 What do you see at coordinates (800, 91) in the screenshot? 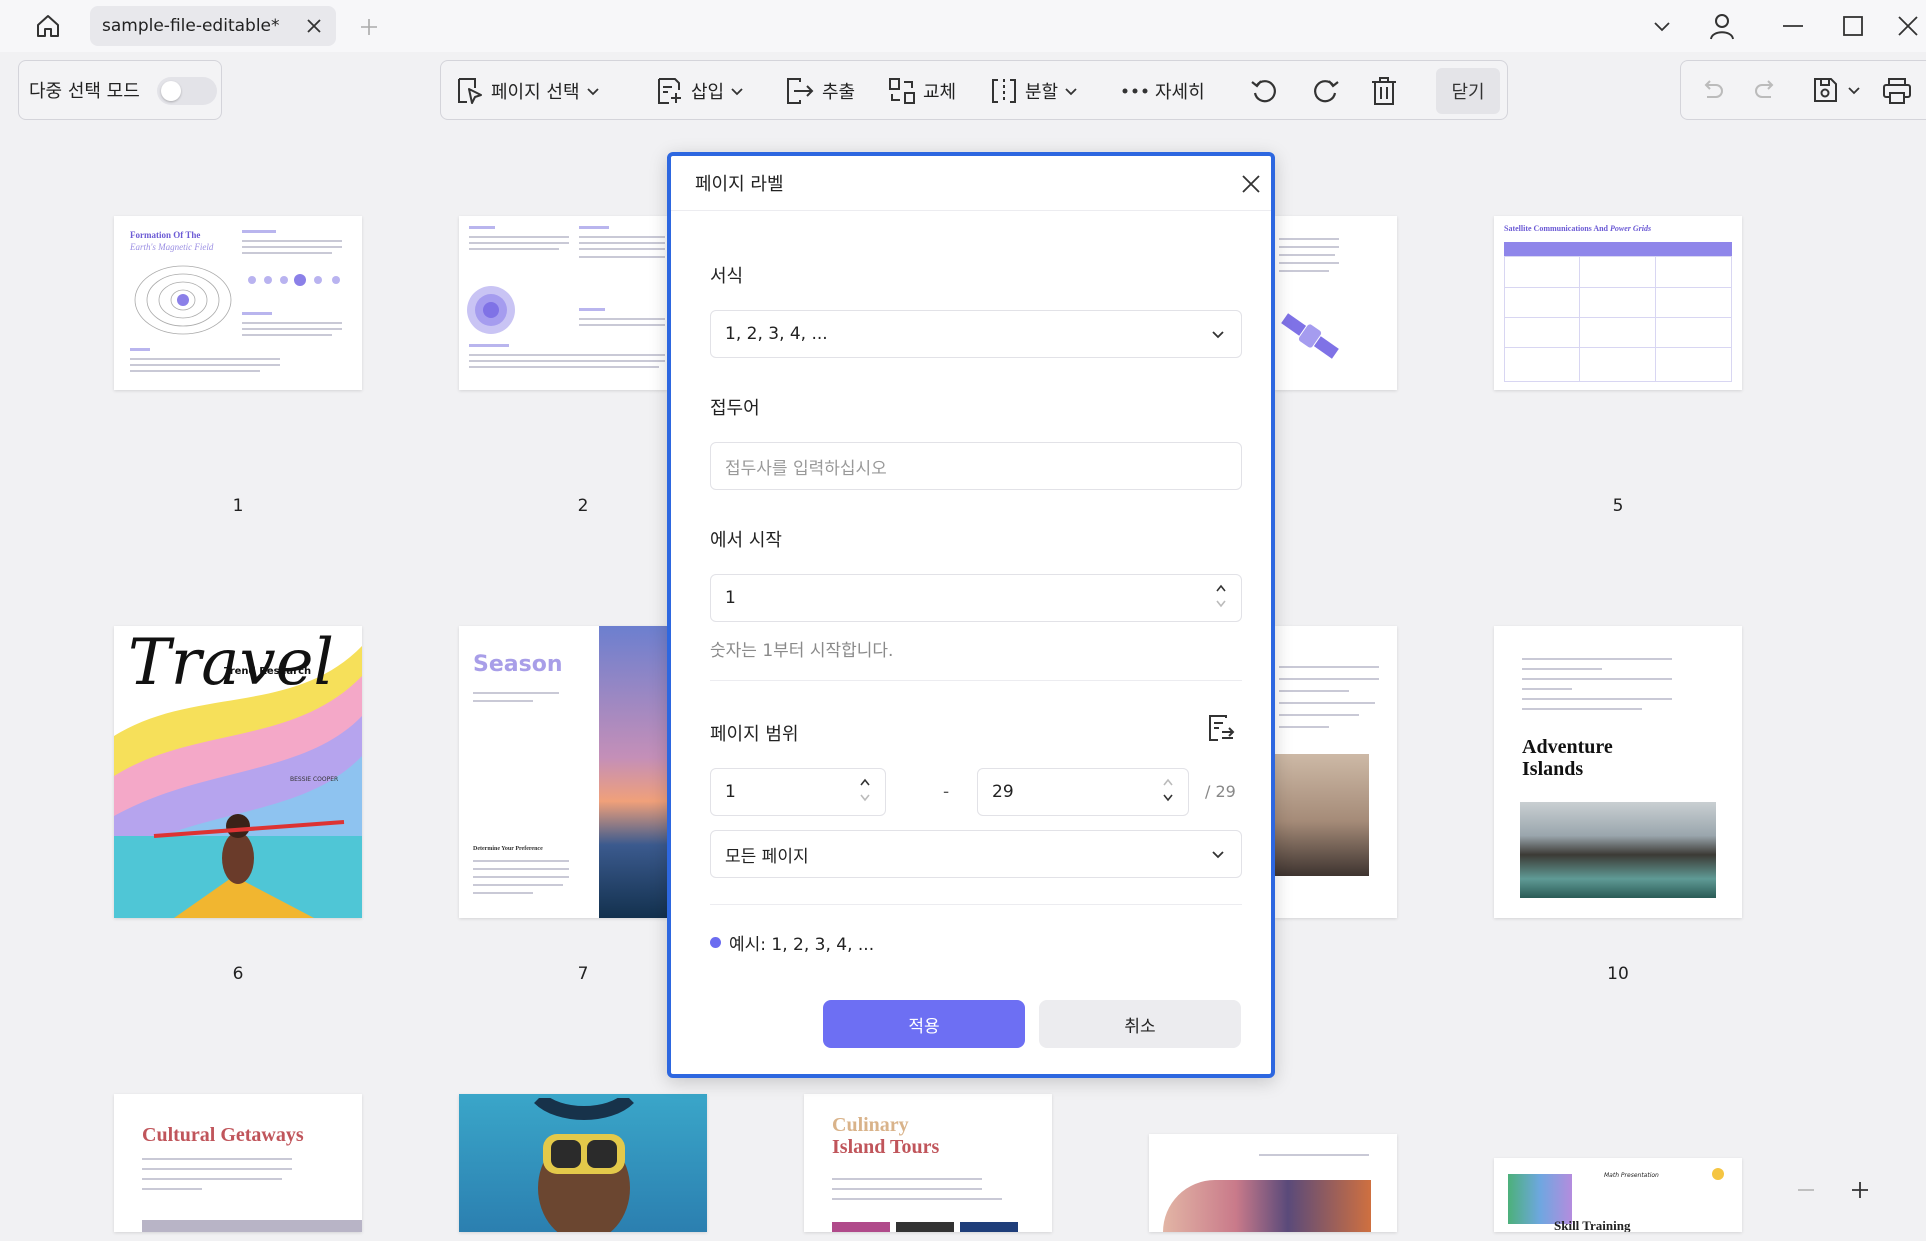
I see `extract-icon` at bounding box center [800, 91].